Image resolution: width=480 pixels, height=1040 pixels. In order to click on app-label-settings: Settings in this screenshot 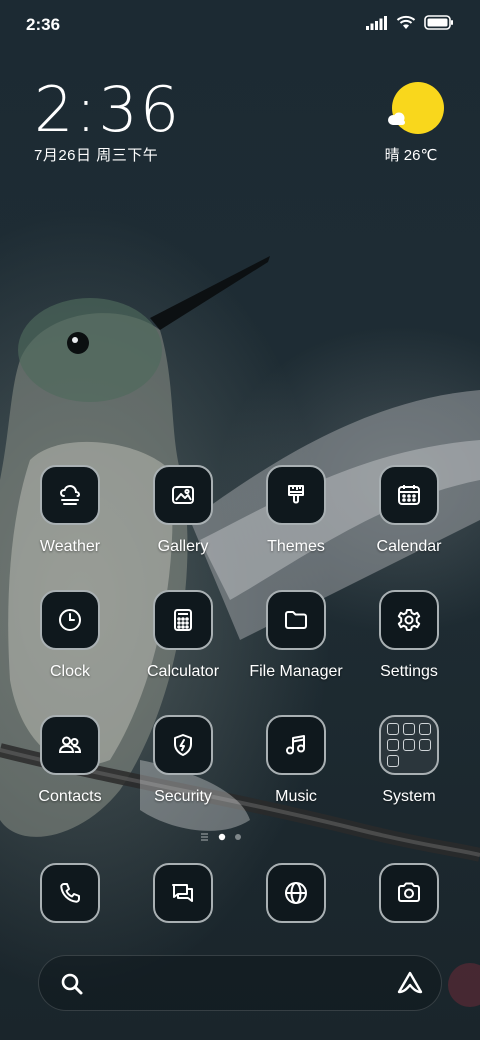, I will do `click(409, 671)`.